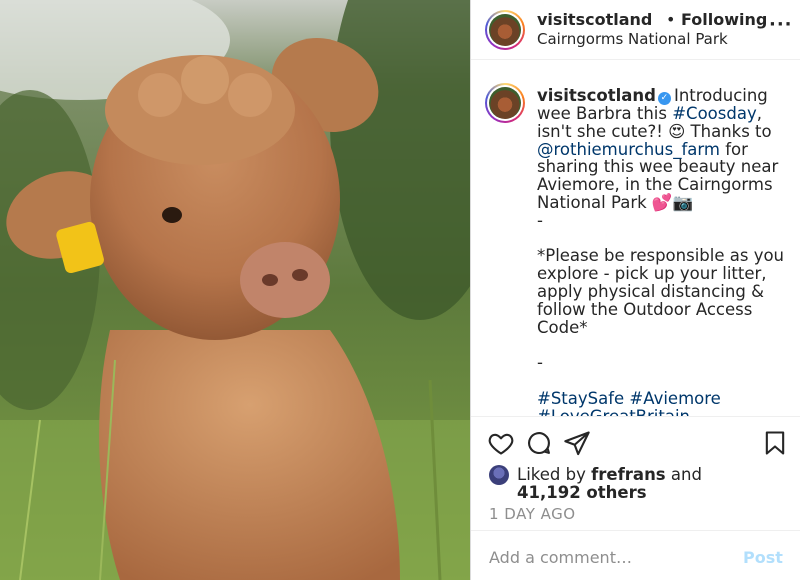  I want to click on heart-icon, so click(501, 444).